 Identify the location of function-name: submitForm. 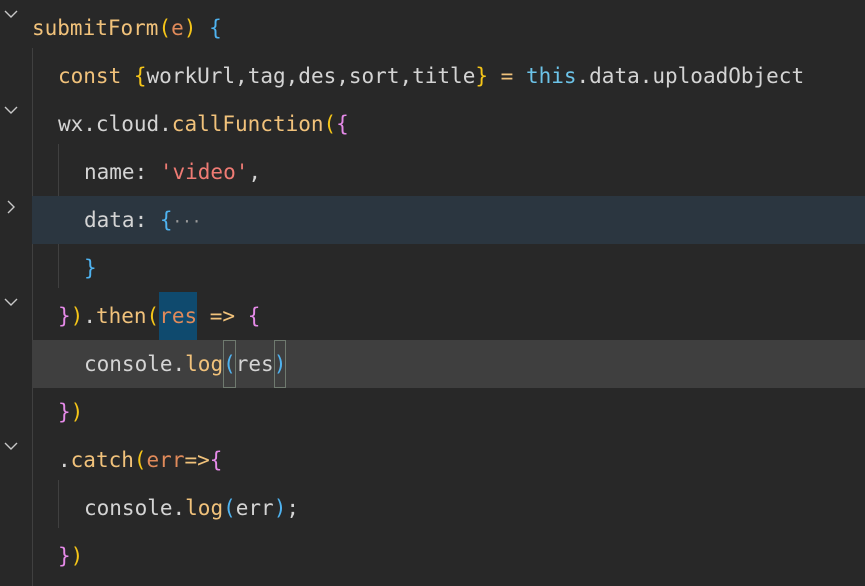
(95, 28).